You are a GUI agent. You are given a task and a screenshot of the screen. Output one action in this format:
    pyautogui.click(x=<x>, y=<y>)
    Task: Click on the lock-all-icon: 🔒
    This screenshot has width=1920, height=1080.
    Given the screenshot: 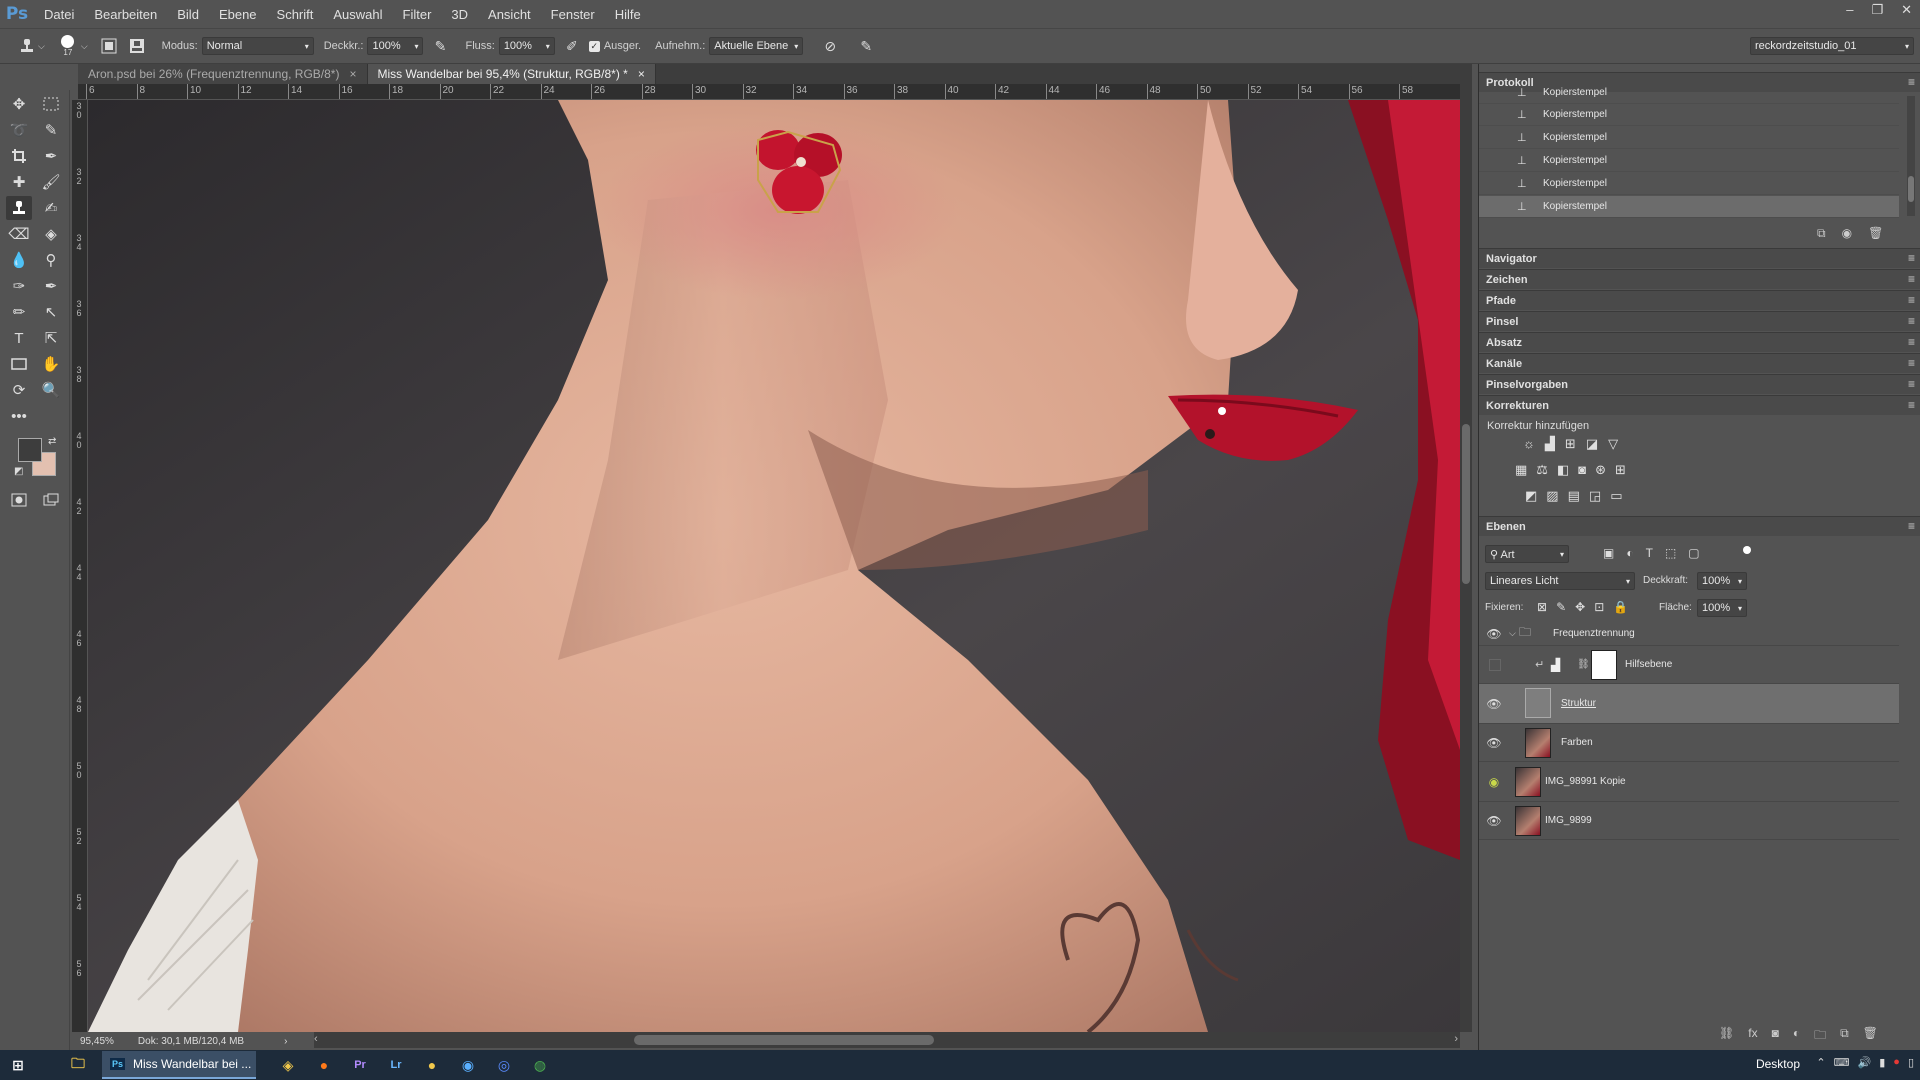 What is the action you would take?
    pyautogui.click(x=1620, y=607)
    